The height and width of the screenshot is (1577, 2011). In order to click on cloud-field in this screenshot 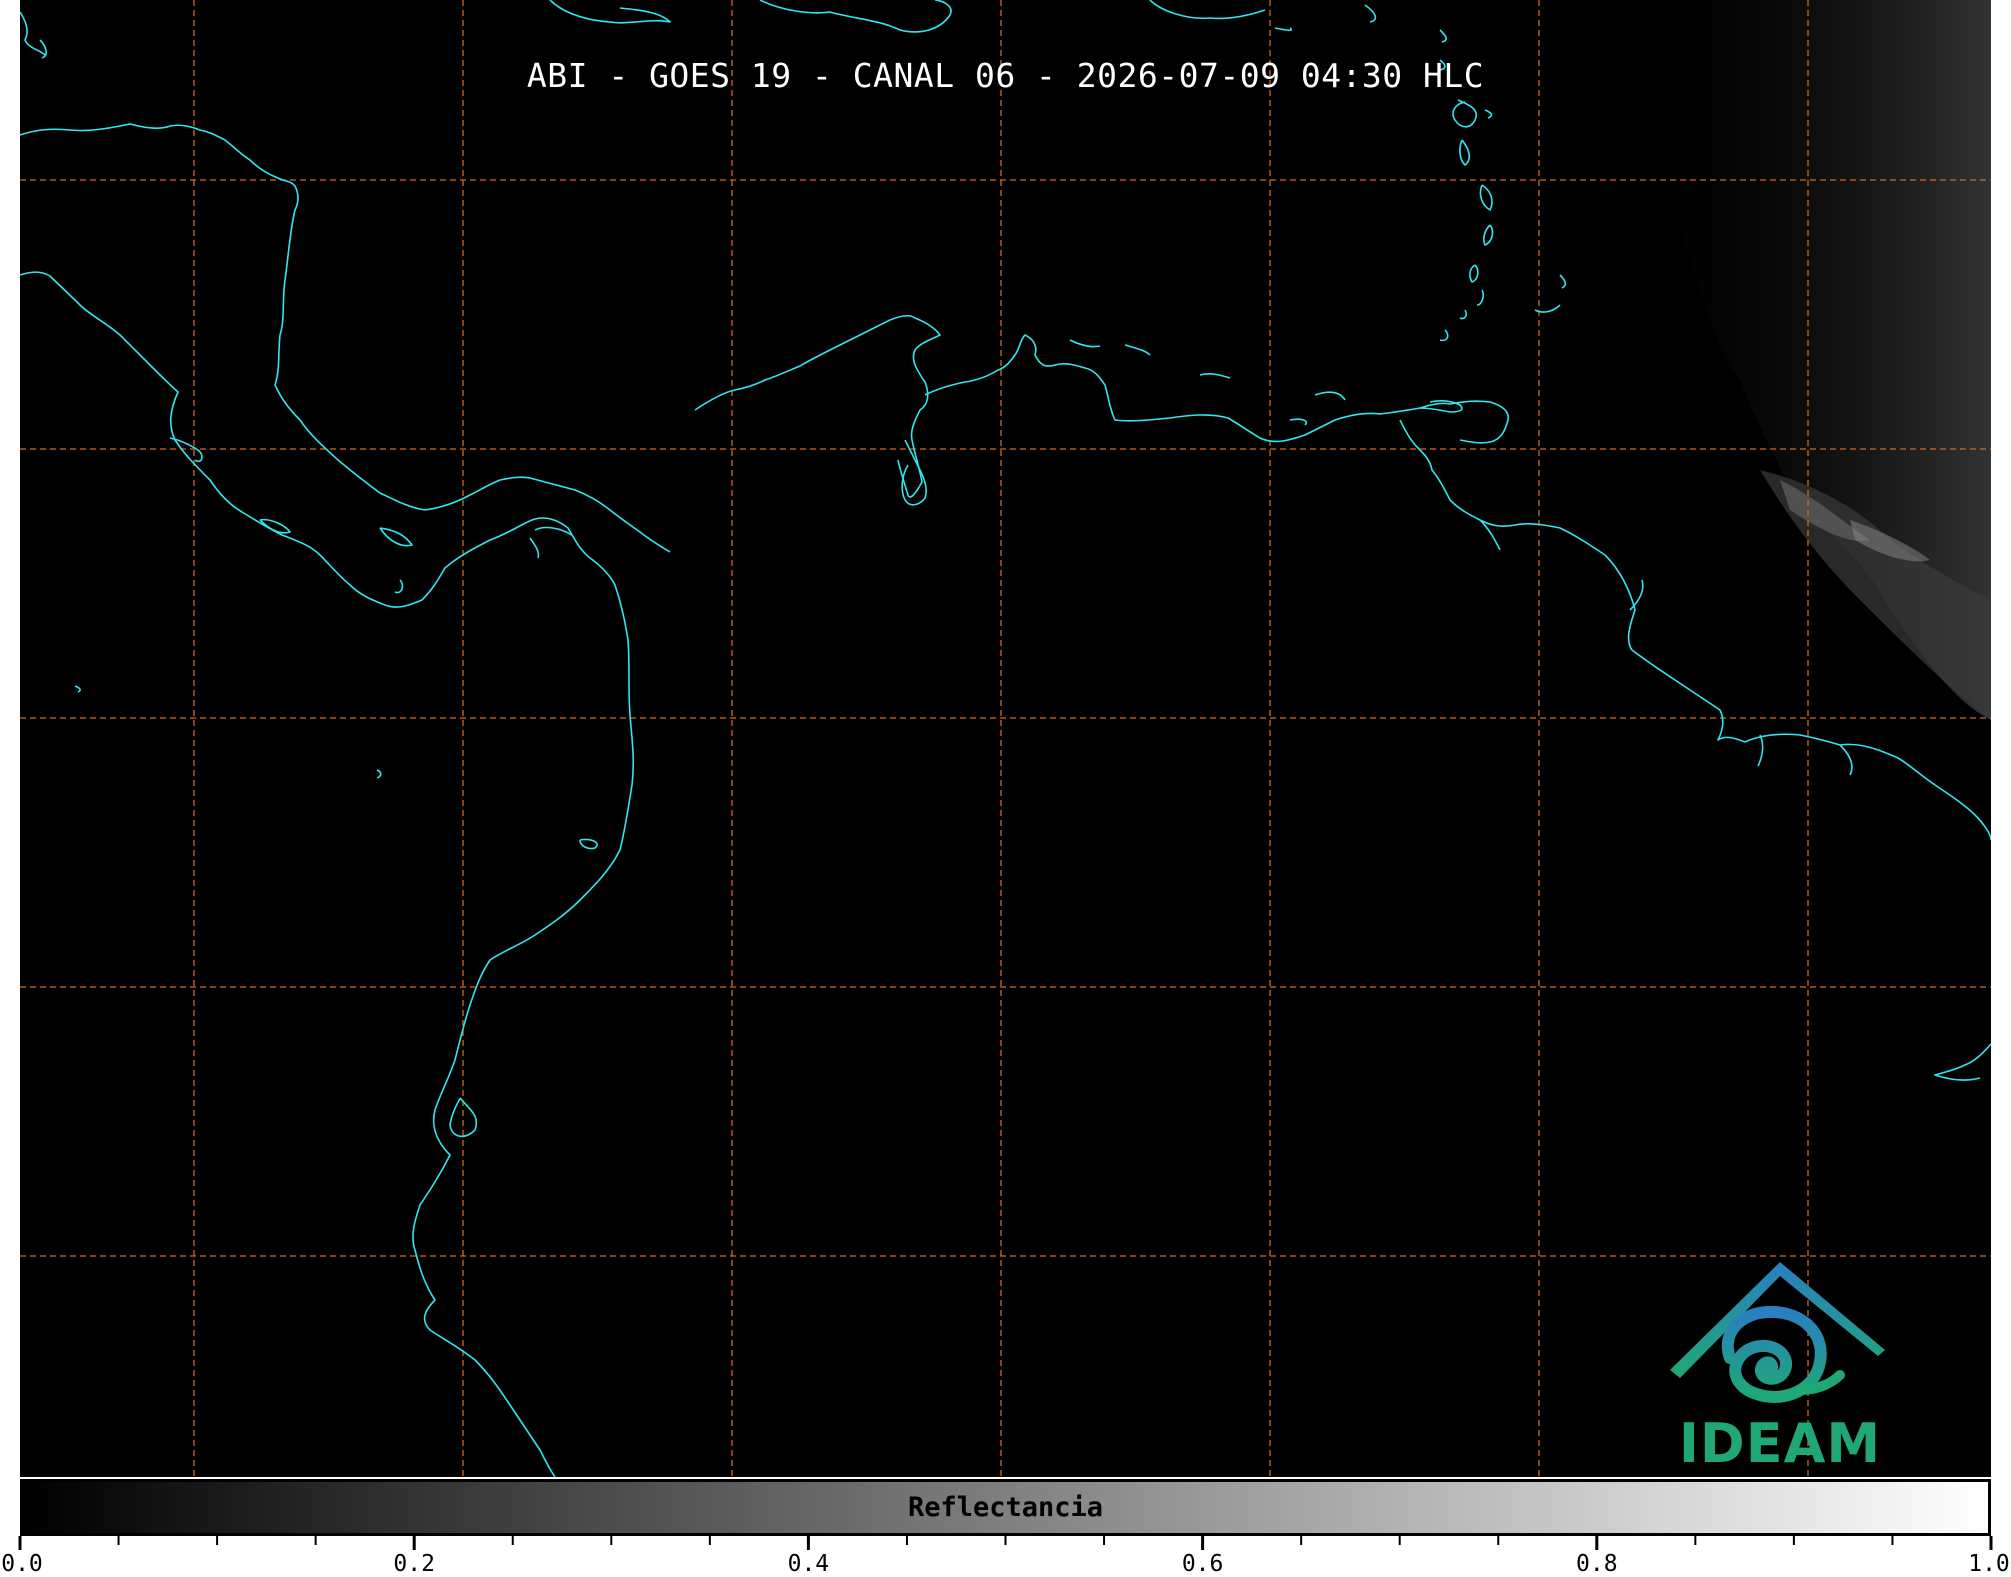, I will do `click(1805, 360)`.